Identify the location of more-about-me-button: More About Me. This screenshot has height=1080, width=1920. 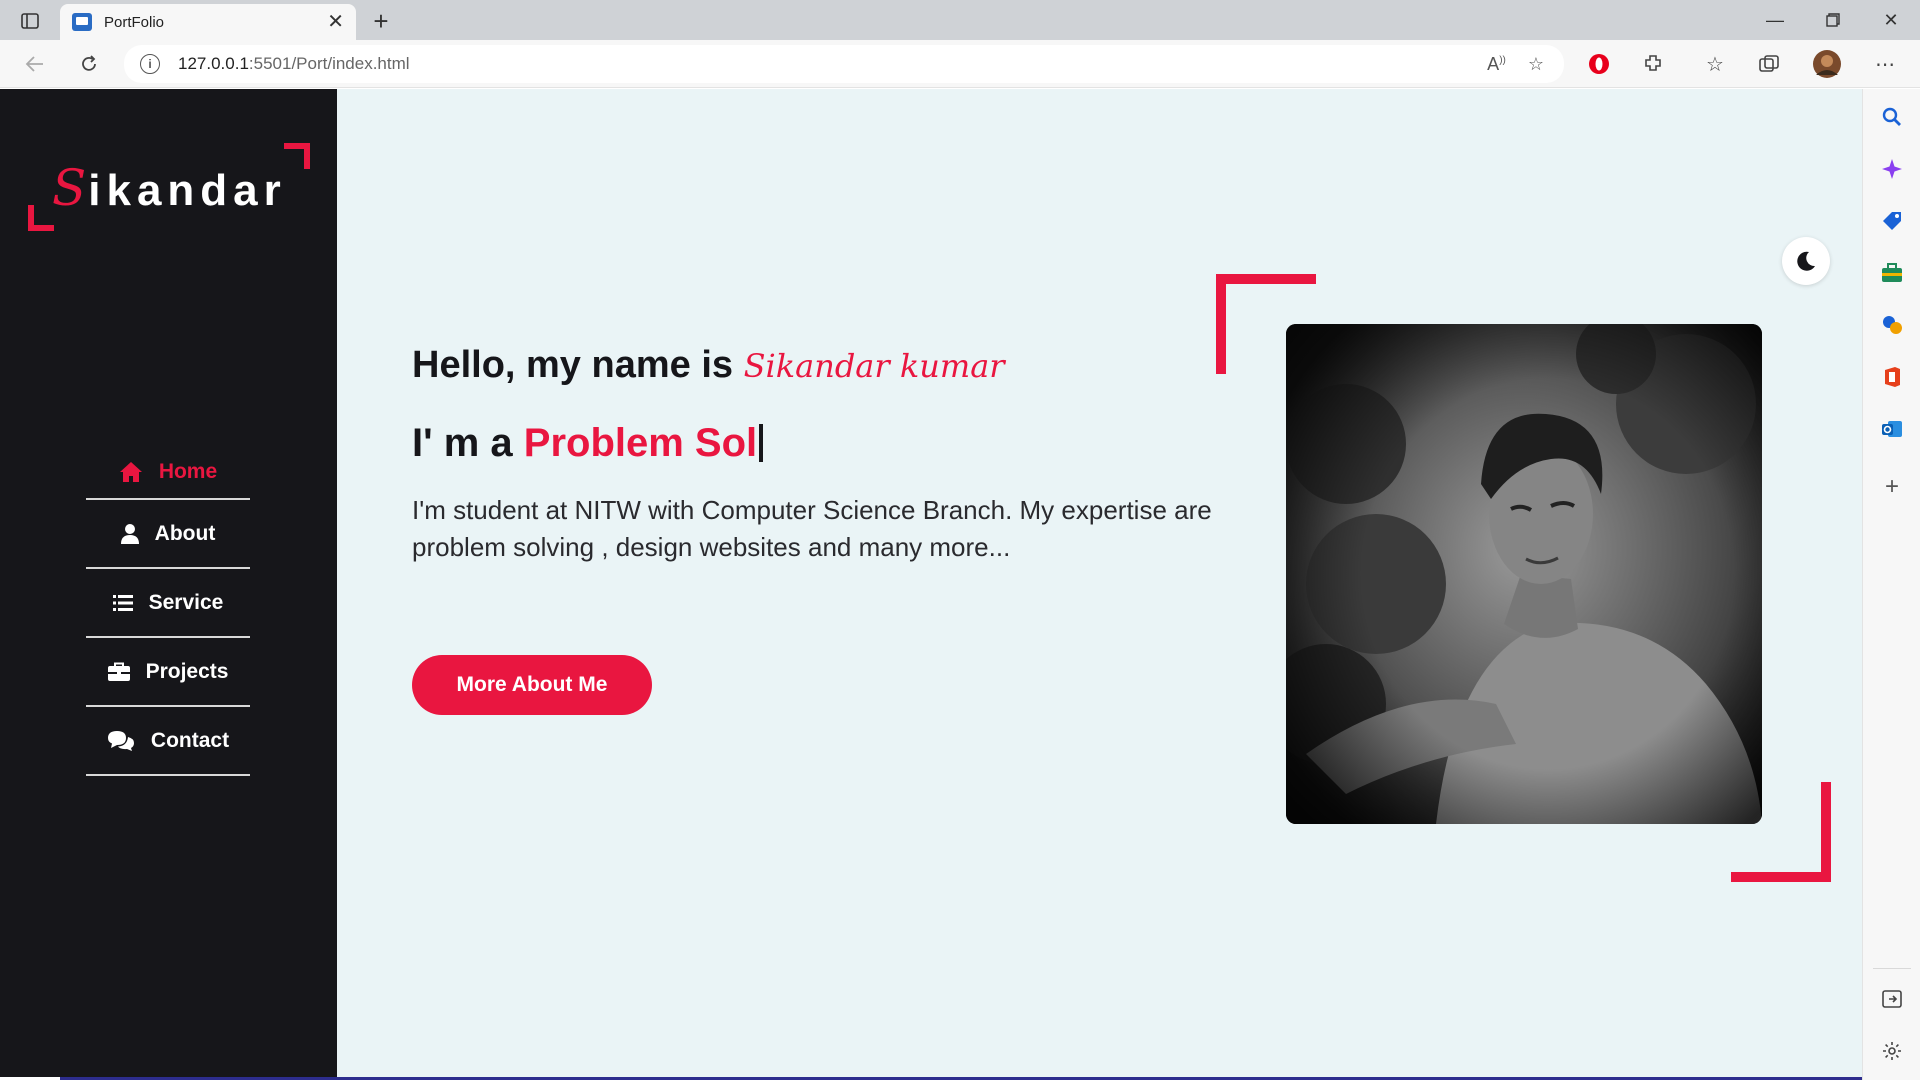
(532, 685).